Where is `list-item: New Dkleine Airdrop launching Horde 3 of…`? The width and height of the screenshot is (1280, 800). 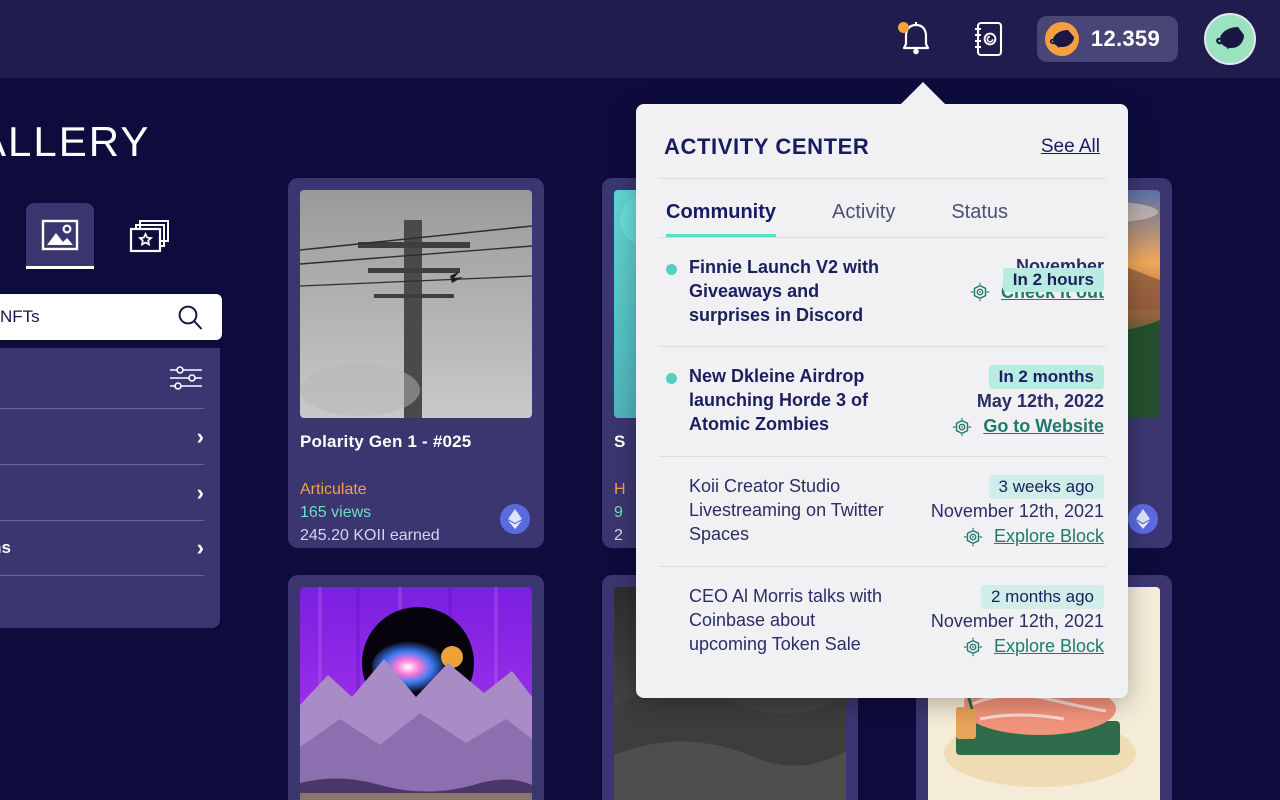 list-item: New Dkleine Airdrop launching Horde 3 of… is located at coordinates (882, 402).